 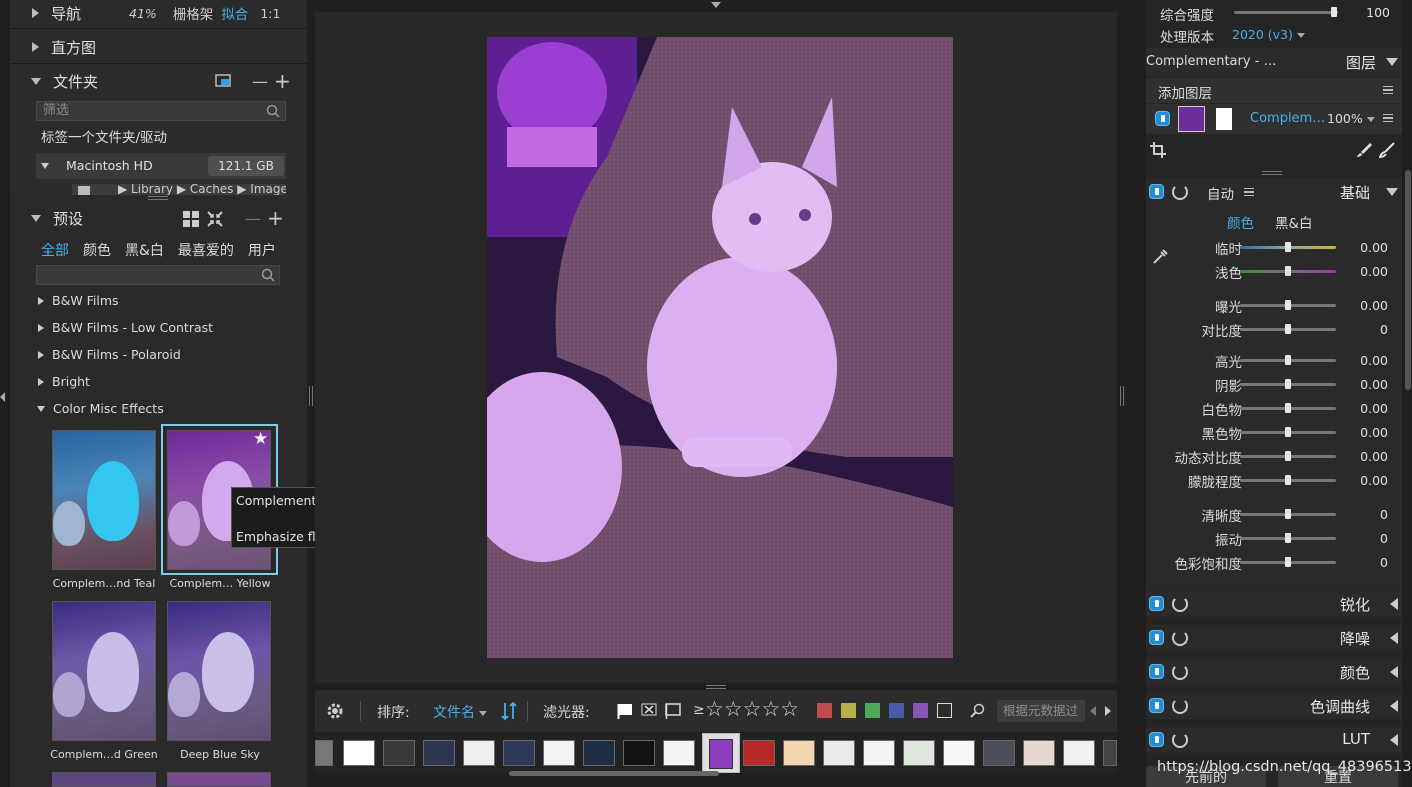 I want to click on expand-left-icon, so click(x=1394, y=740).